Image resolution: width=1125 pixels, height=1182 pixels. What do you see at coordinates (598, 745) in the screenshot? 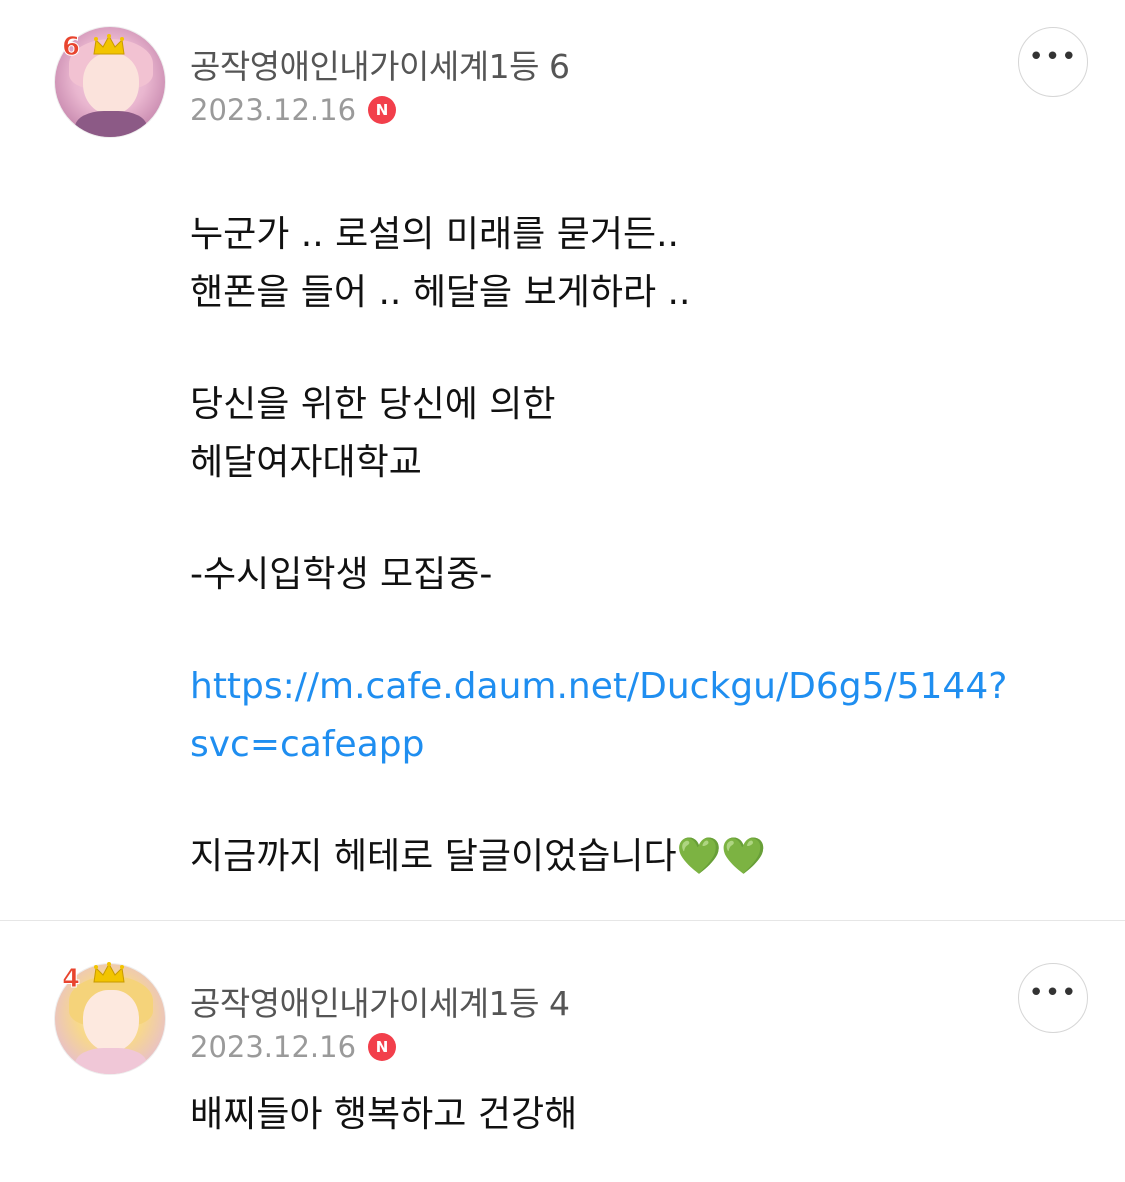
I see `comment-link-continued: svc=cafeapp` at bounding box center [598, 745].